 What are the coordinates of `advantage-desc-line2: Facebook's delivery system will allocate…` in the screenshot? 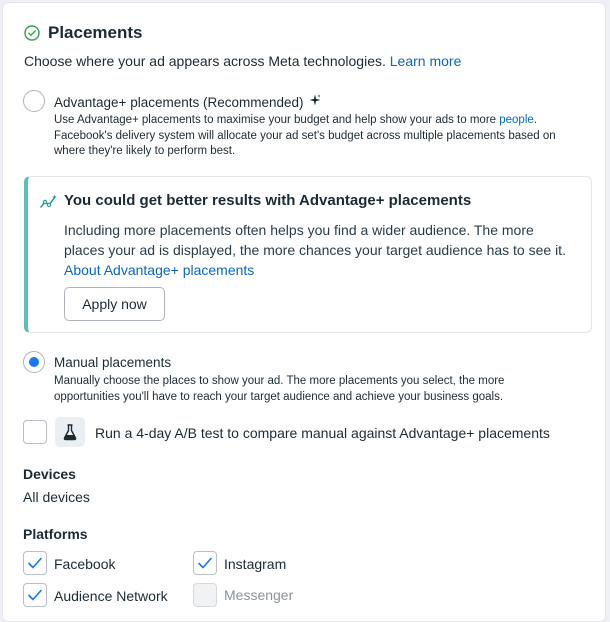 It's located at (305, 135).